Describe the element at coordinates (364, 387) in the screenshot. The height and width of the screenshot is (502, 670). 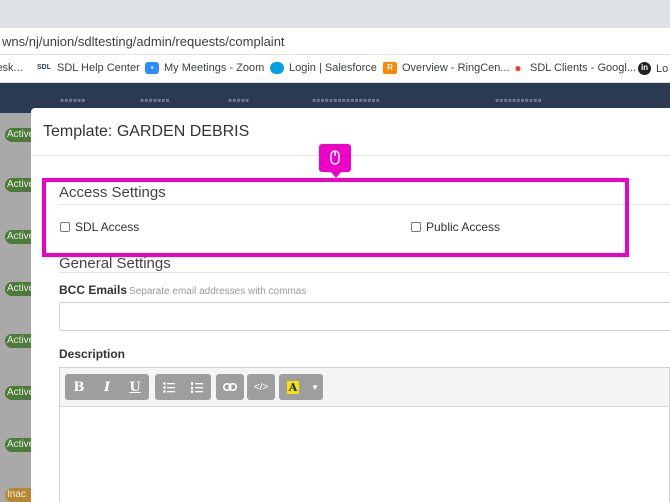
I see `editor-toolbar: B I U </> A ▼` at that location.